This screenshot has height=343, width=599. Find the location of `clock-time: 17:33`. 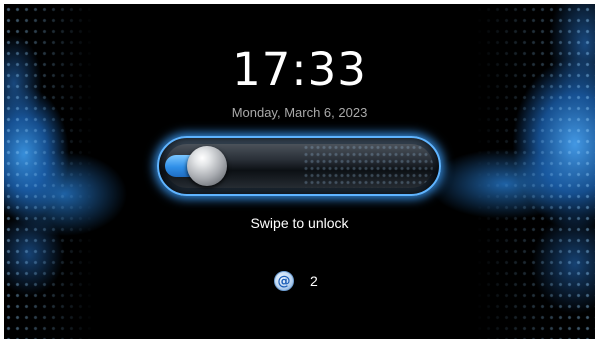

clock-time: 17:33 is located at coordinates (299, 69).